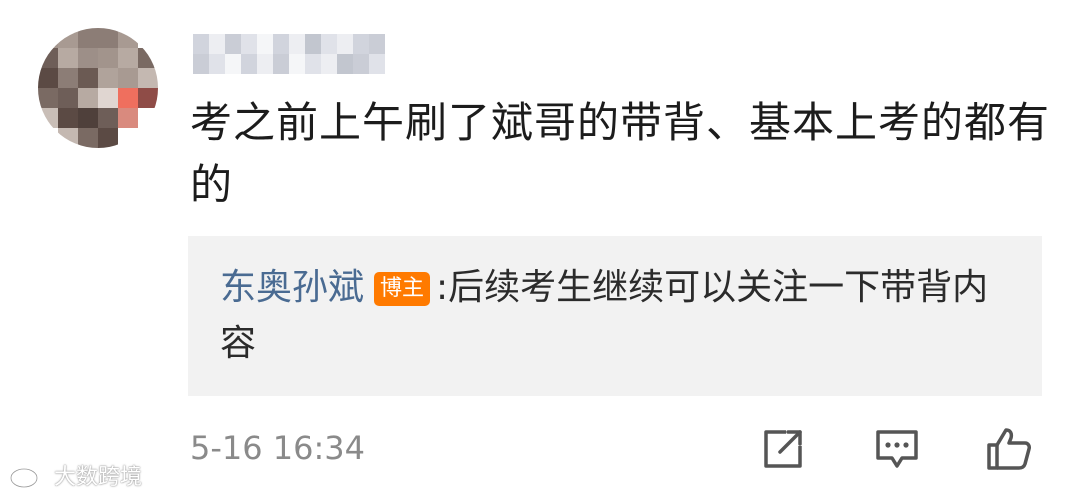 This screenshot has width=1080, height=494. I want to click on like-icon, so click(1009, 449).